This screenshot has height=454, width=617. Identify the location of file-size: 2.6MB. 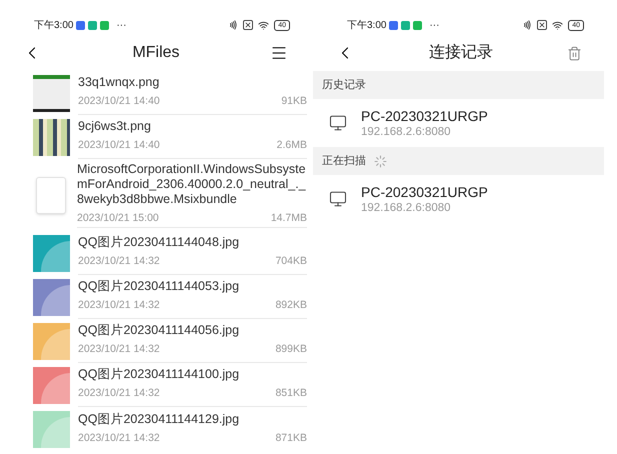
(291, 146).